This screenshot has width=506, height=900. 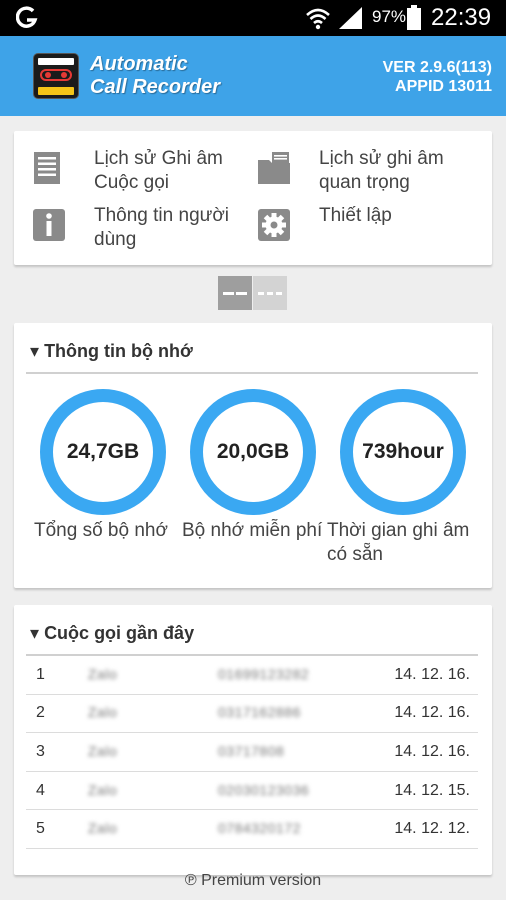 What do you see at coordinates (398, 530) in the screenshot?
I see `recording-time-label-line1: Thời gian ghi âm` at bounding box center [398, 530].